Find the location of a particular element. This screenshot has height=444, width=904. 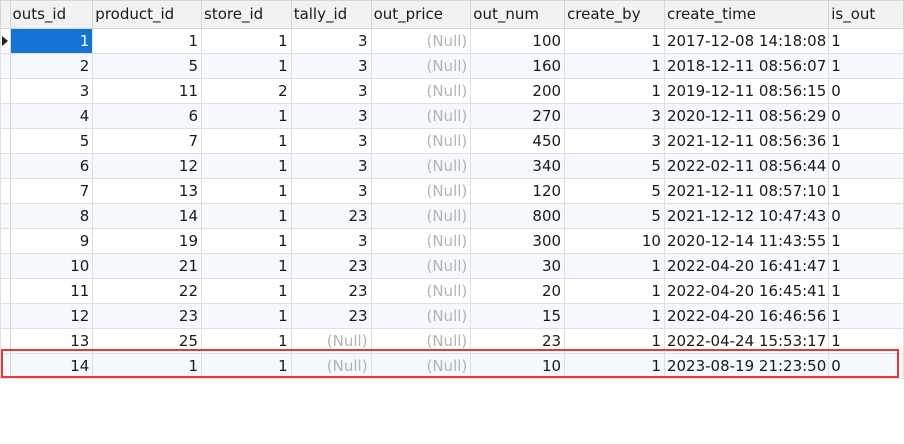

table-cell: 13 is located at coordinates (147, 191).